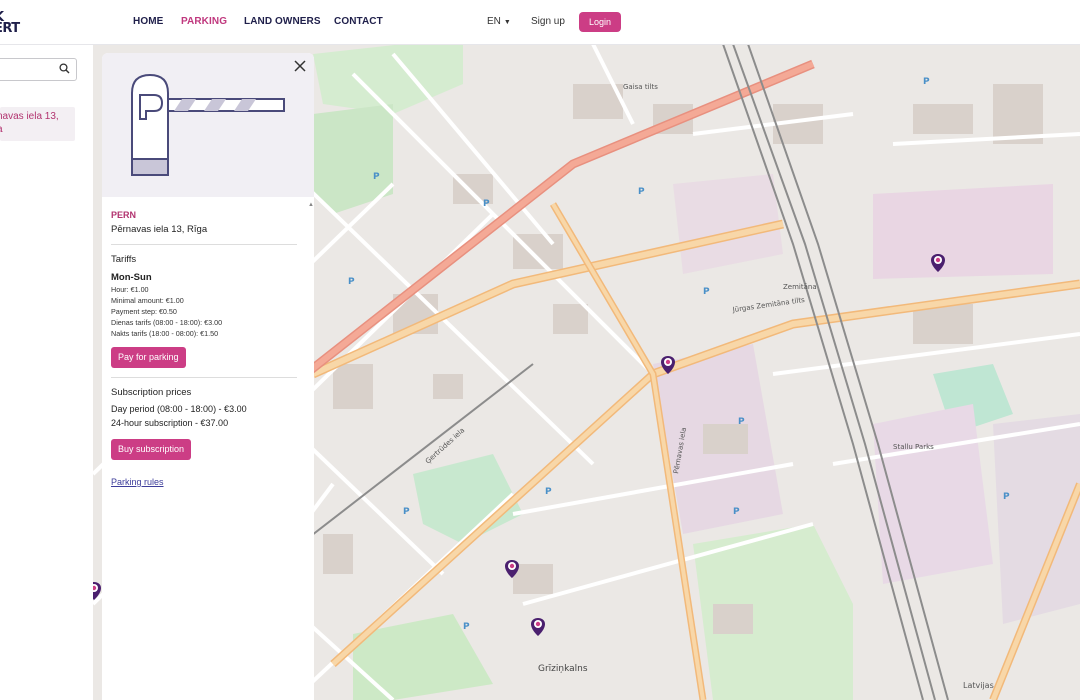  I want to click on signup-link: Sign up, so click(548, 21).